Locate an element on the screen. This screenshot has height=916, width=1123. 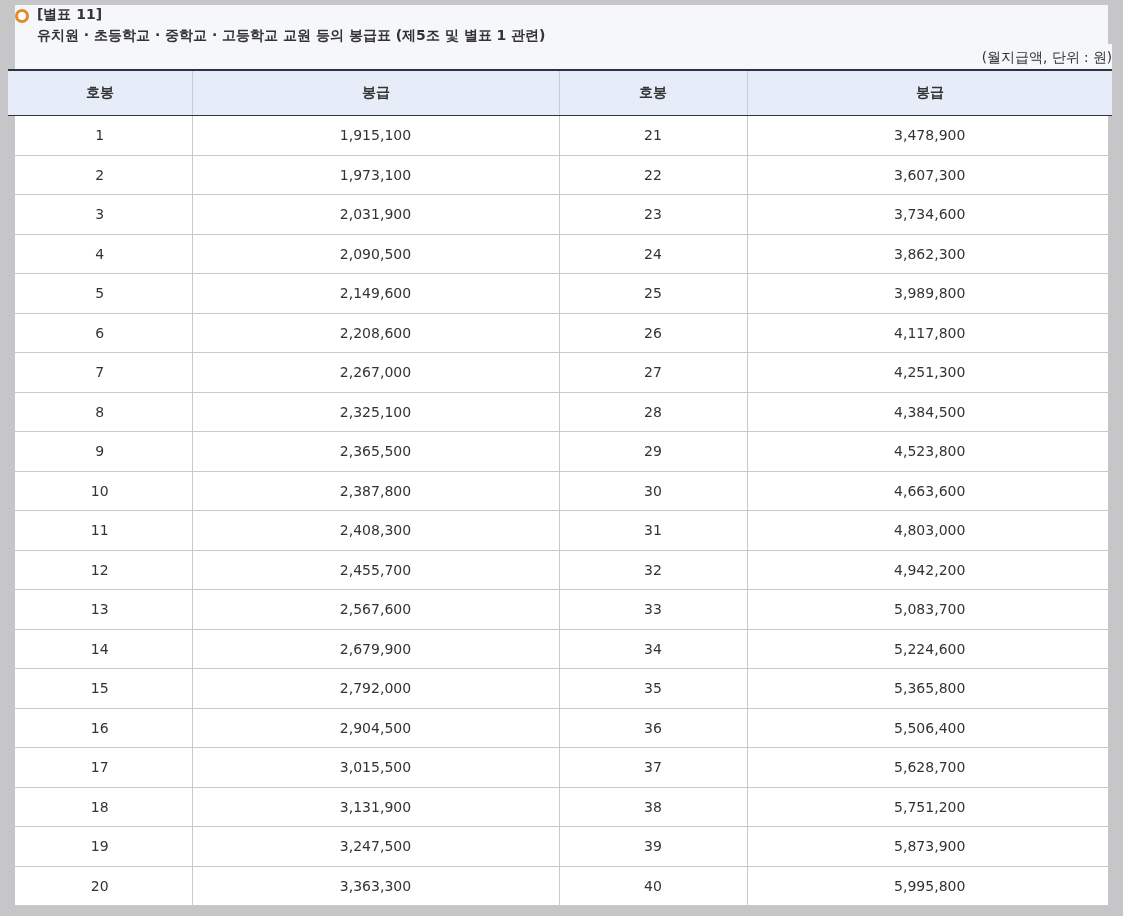
table-cell: 33 is located at coordinates (653, 609).